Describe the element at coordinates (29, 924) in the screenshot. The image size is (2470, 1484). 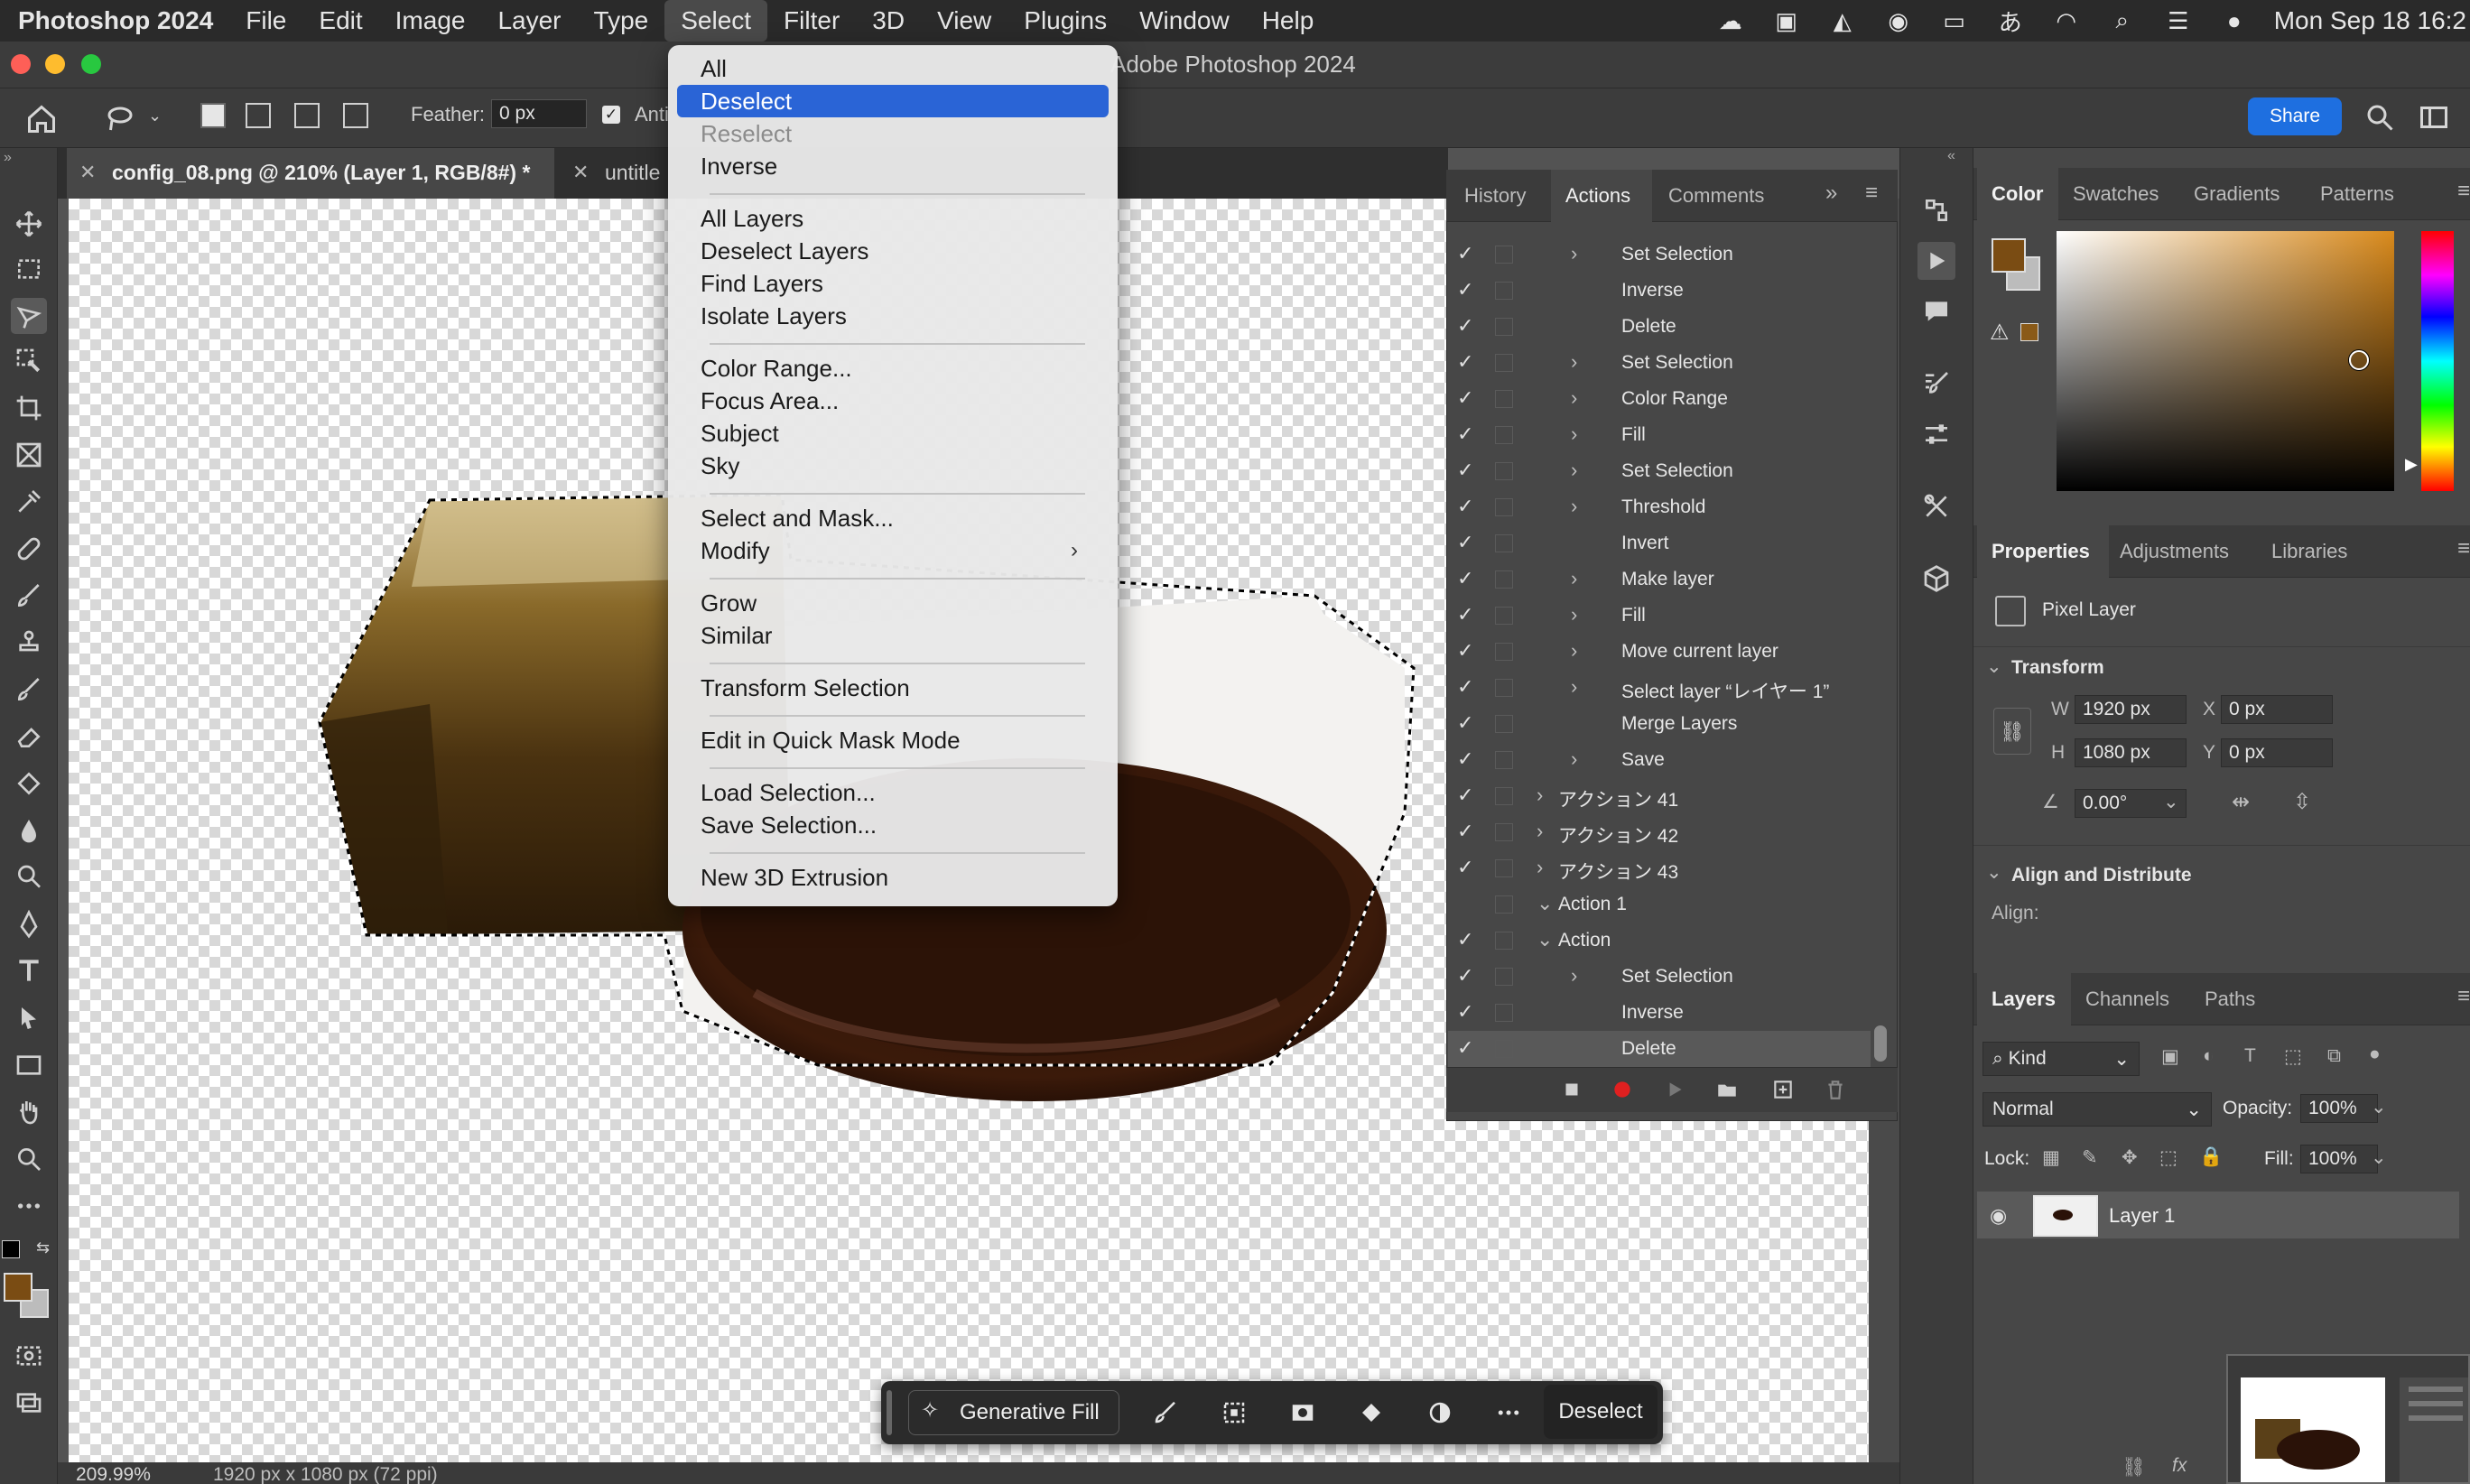
I see `pen-tool-icon` at that location.